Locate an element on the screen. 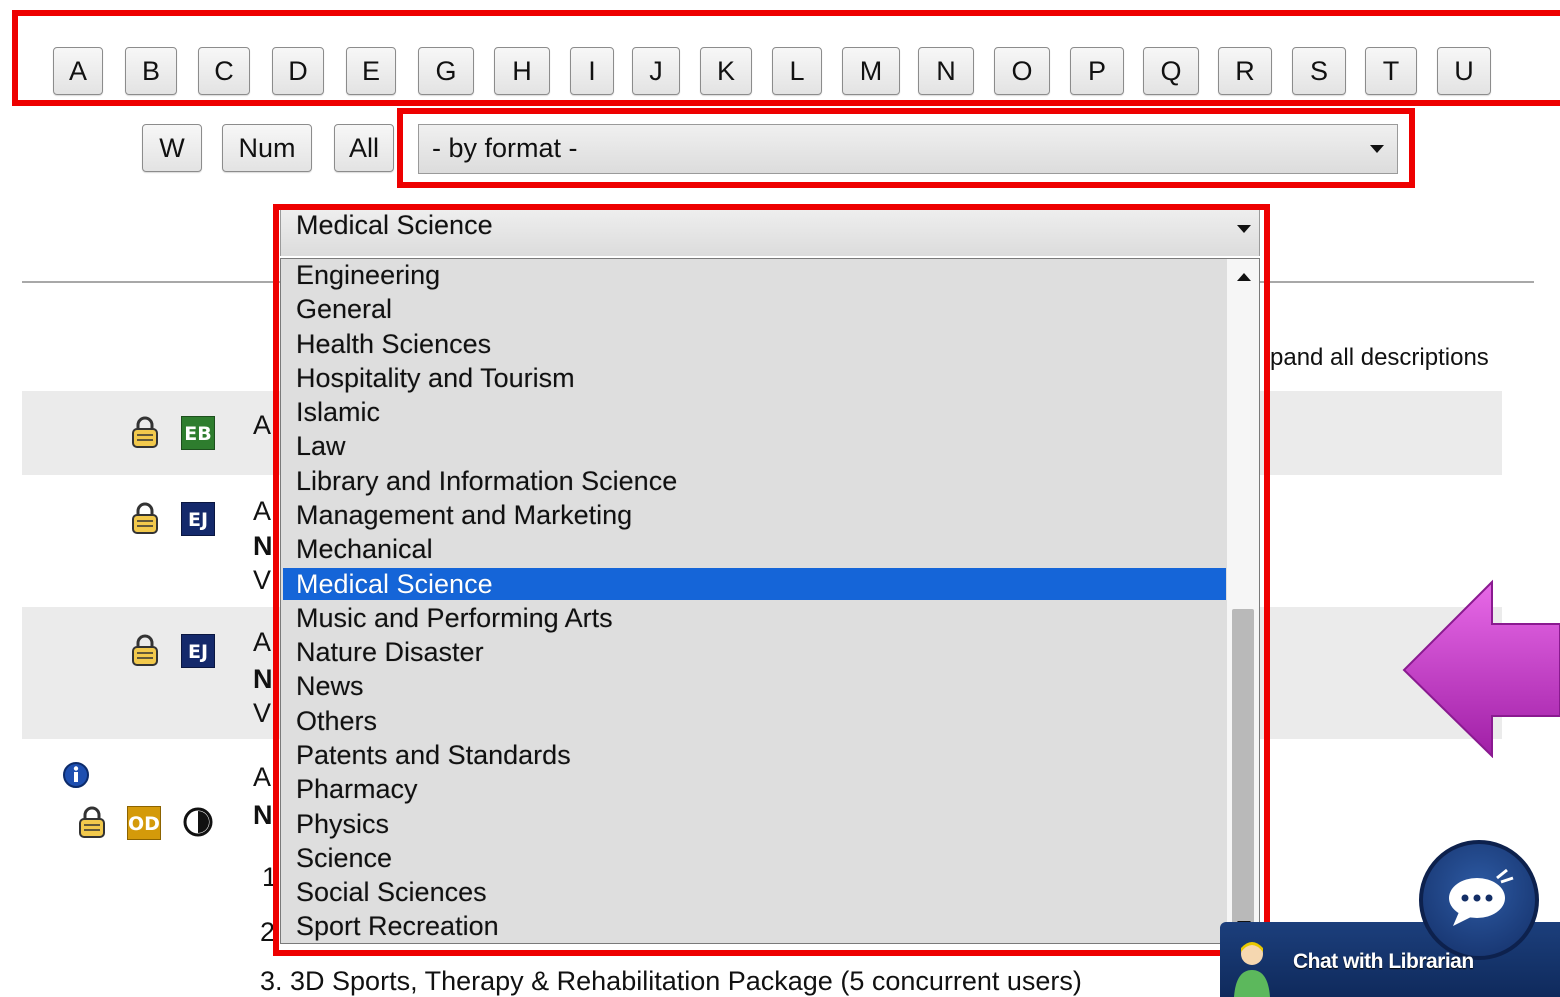 This screenshot has height=997, width=1560. alpha-button-g: G is located at coordinates (446, 71).